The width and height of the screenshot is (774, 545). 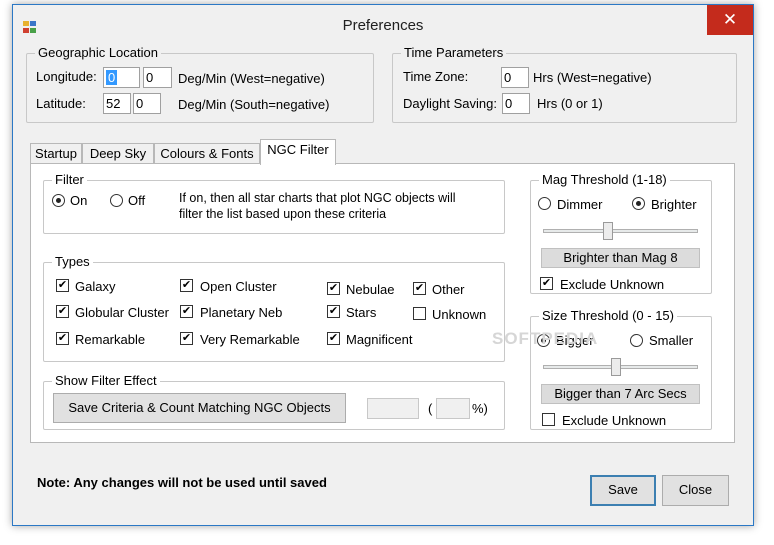 I want to click on latitude-degrees-input: 52, so click(x=117, y=103).